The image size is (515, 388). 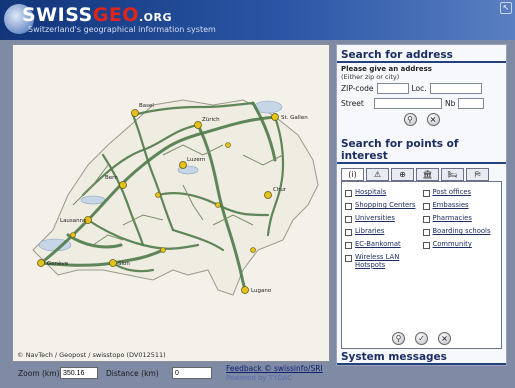 I want to click on poi-item: Wireless LAN Hotspots, so click(x=383, y=261).